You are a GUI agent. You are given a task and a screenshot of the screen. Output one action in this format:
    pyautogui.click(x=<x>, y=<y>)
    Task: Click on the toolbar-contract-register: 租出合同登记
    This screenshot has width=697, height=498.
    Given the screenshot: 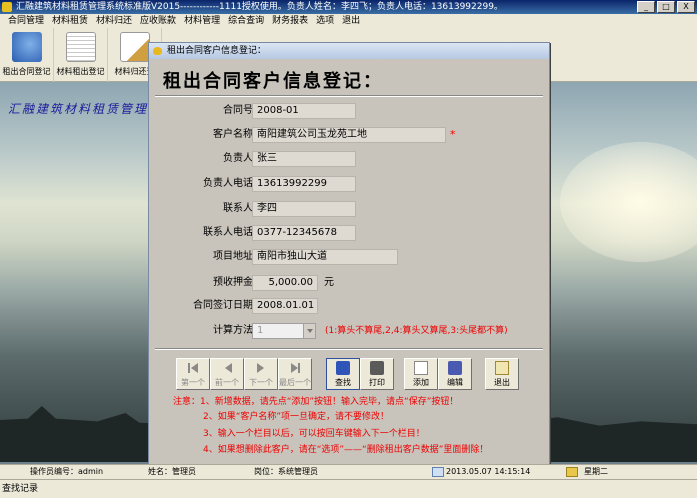 What is the action you would take?
    pyautogui.click(x=27, y=55)
    